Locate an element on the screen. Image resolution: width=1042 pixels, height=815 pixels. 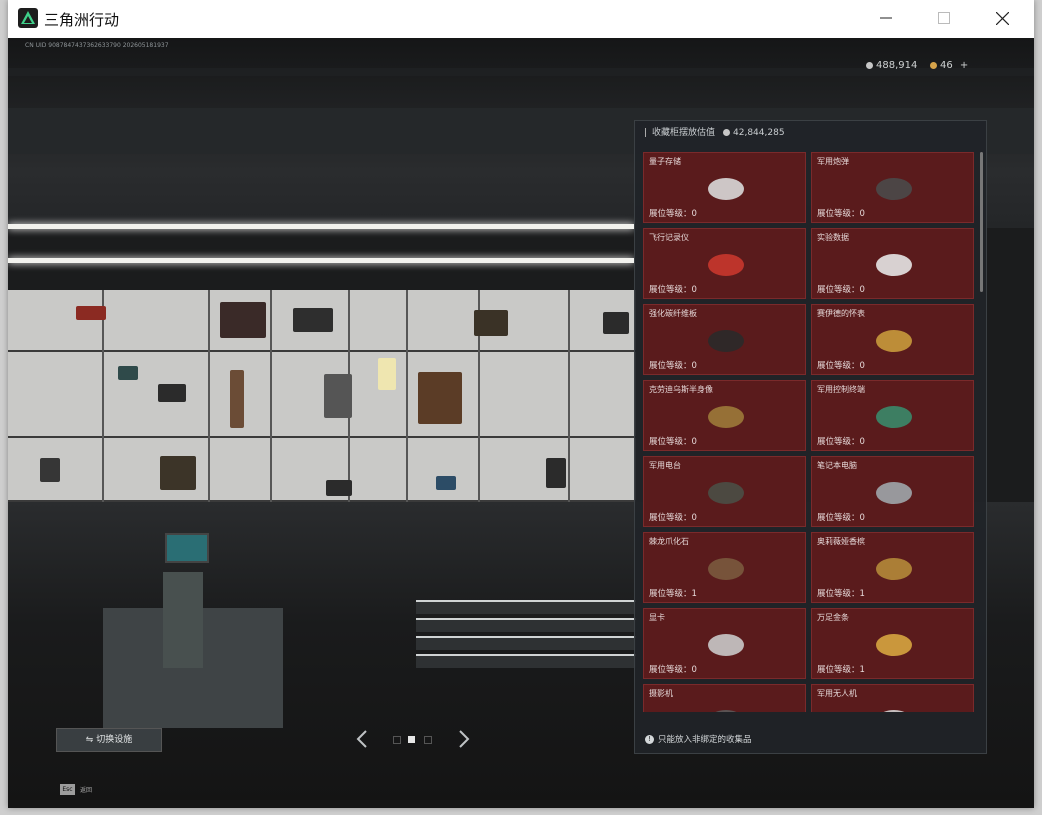
gold-currency: 46 + is located at coordinates (949, 65).